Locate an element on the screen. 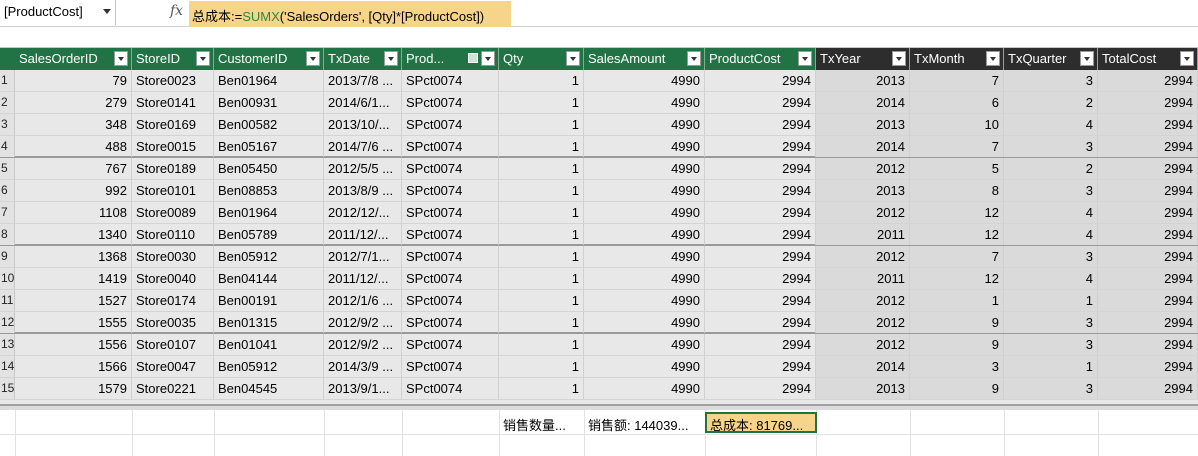 The width and height of the screenshot is (1198, 456). cell-col-salesorderid: 488 is located at coordinates (73, 146).